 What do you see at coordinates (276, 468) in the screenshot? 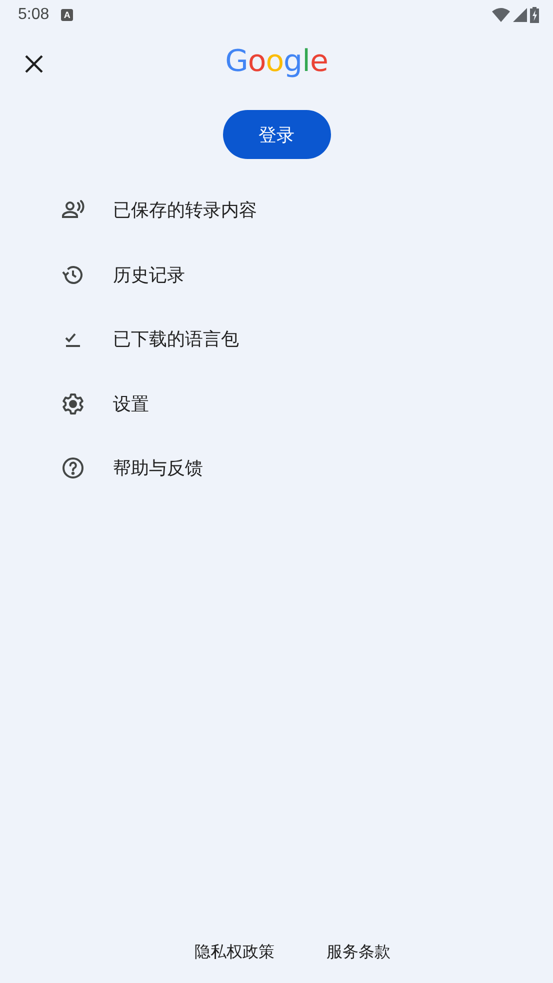
I see `menu-item: 帮助与反馈` at bounding box center [276, 468].